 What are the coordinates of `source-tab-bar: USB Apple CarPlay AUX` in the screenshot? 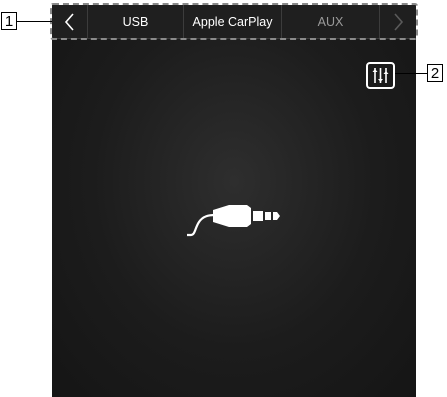 It's located at (234, 22).